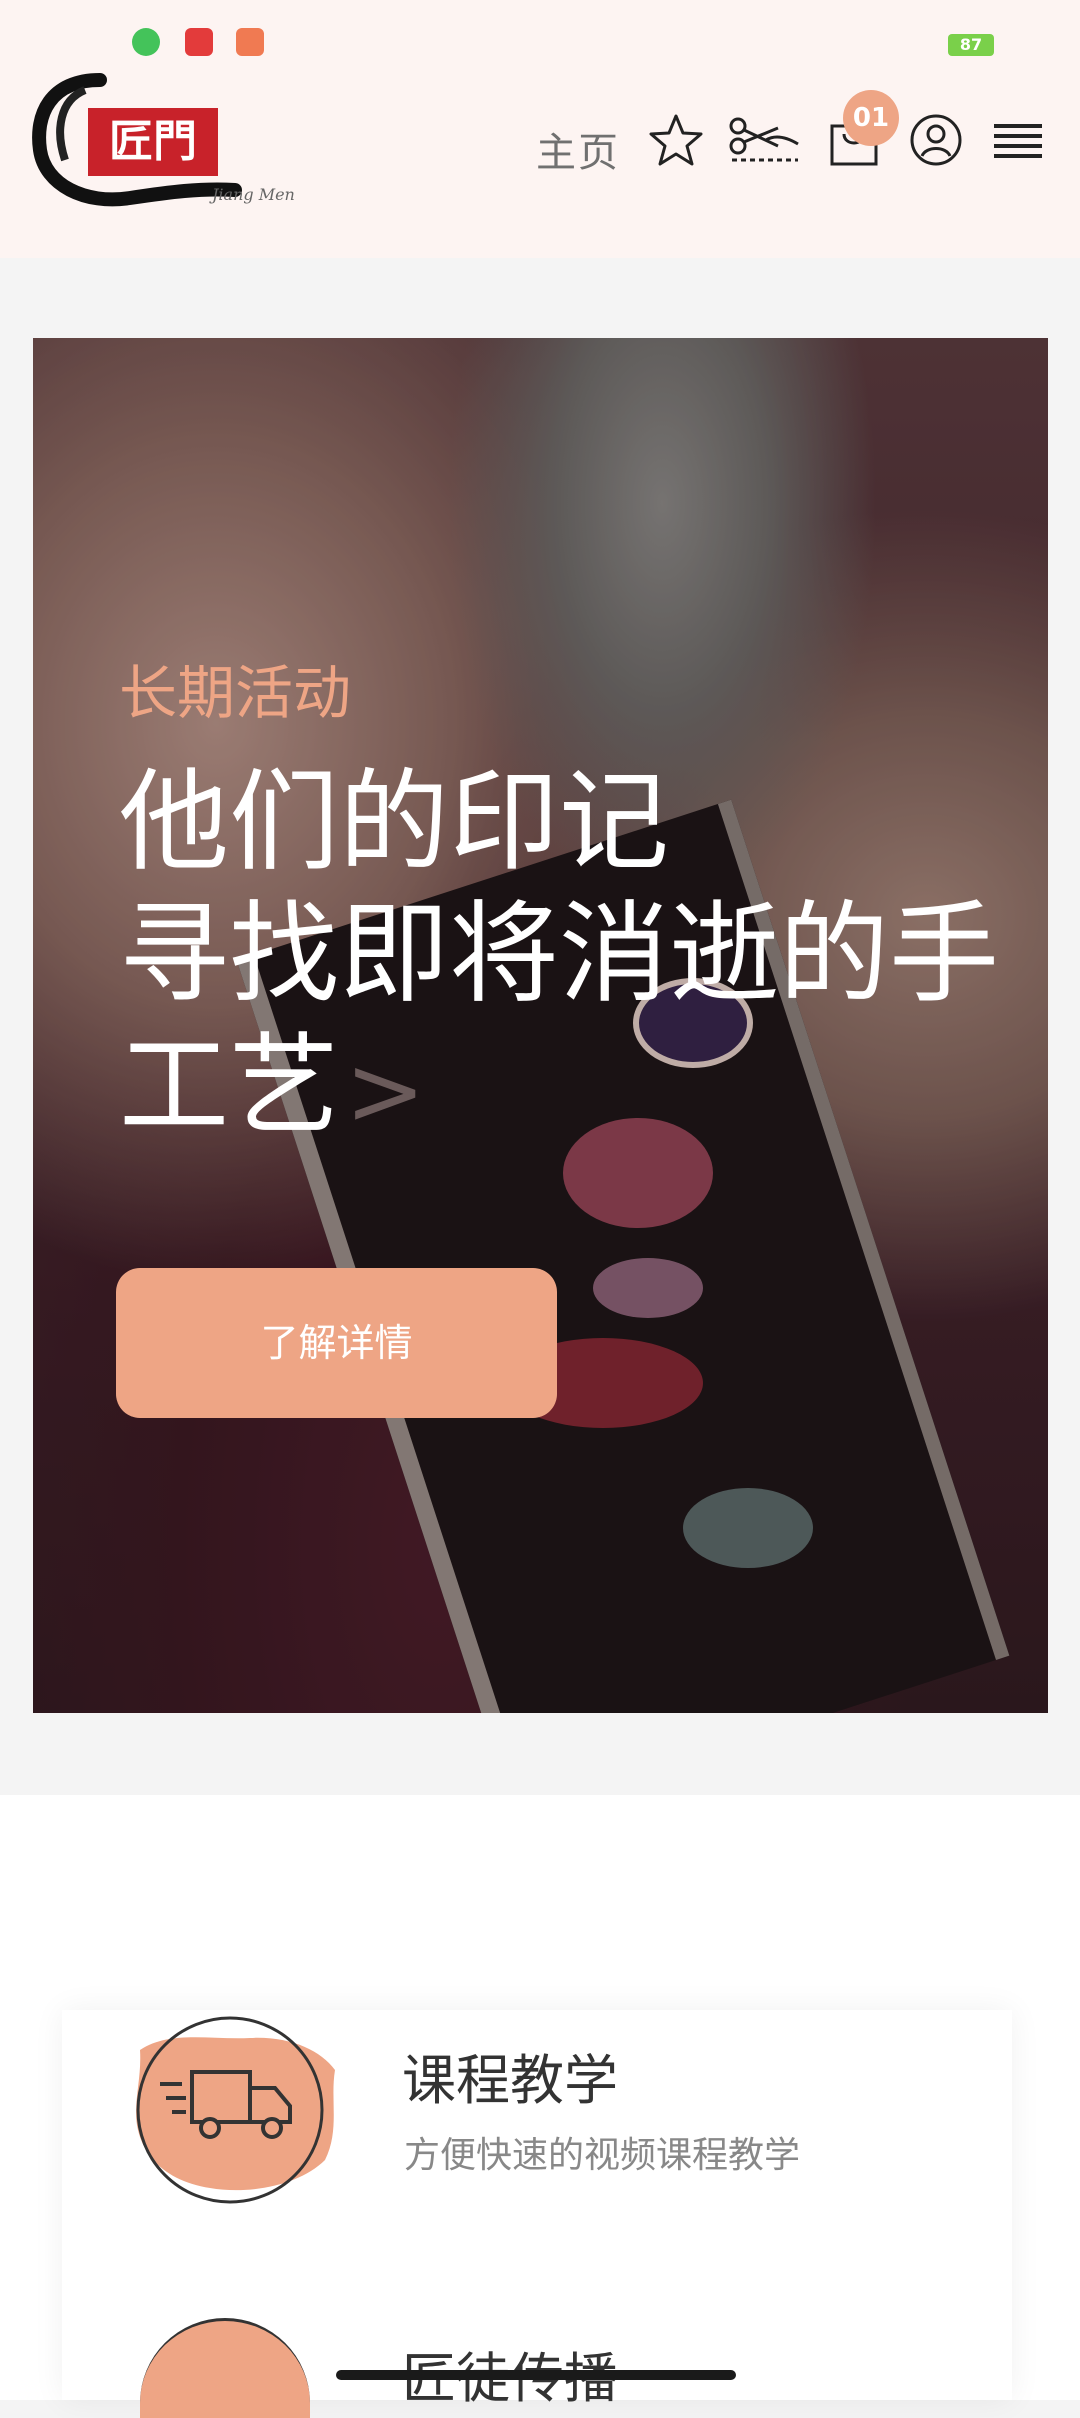 The width and height of the screenshot is (1080, 2418). Describe the element at coordinates (971, 45) in the screenshot. I see `battery-indicator: 87` at that location.